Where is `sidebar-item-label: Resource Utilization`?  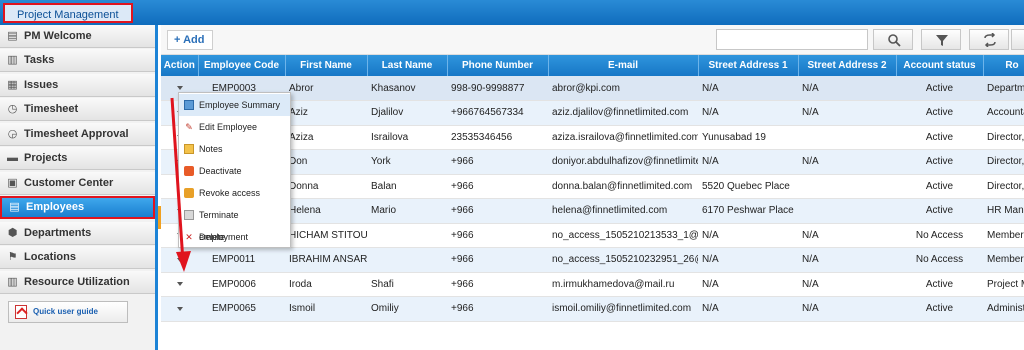 sidebar-item-label: Resource Utilization is located at coordinates (77, 282).